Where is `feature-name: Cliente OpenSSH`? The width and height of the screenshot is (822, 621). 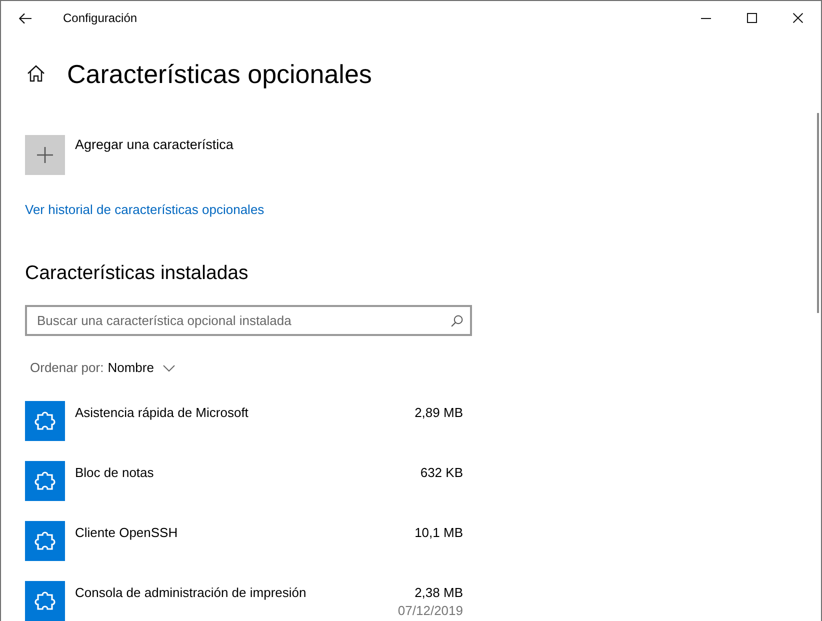 feature-name: Cliente OpenSSH is located at coordinates (127, 533).